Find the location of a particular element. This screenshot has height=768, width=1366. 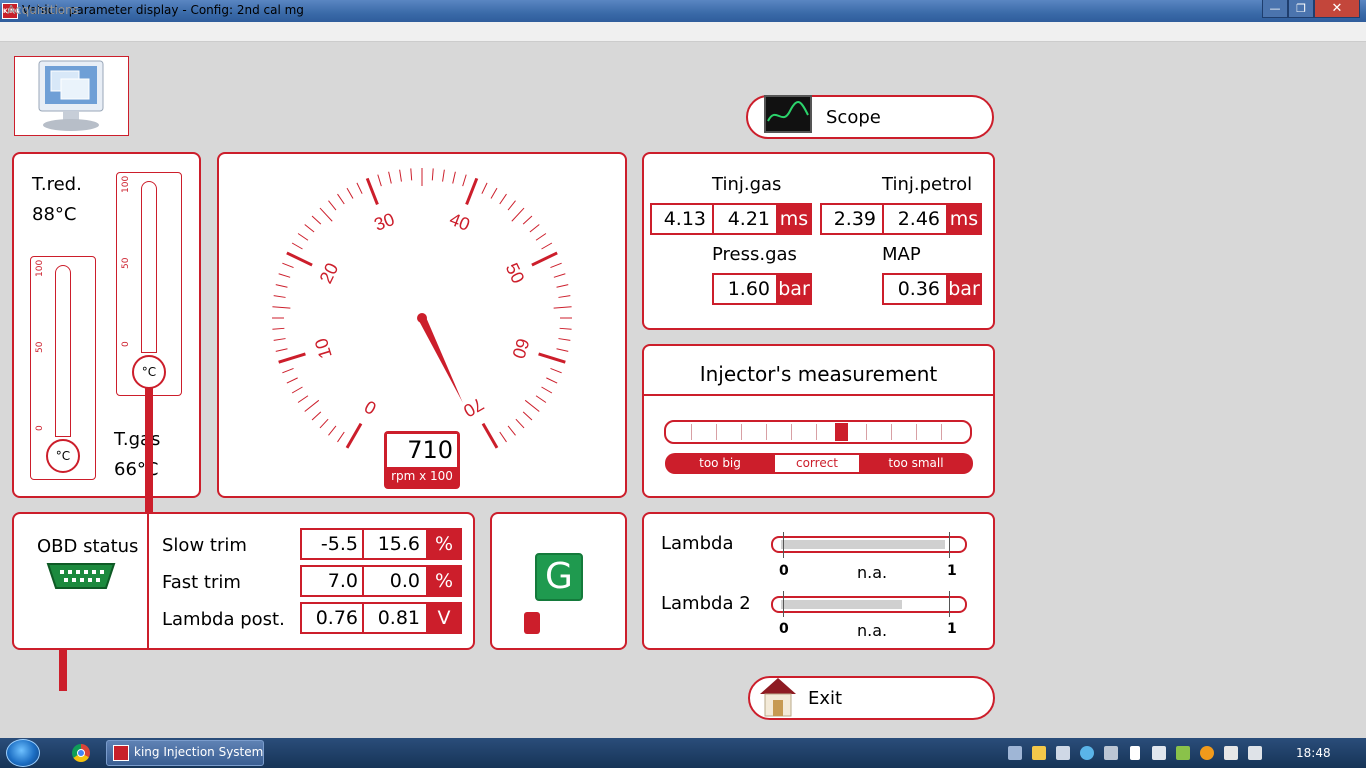

tinj-petrol-value-2: 2.46 is located at coordinates (915, 219).